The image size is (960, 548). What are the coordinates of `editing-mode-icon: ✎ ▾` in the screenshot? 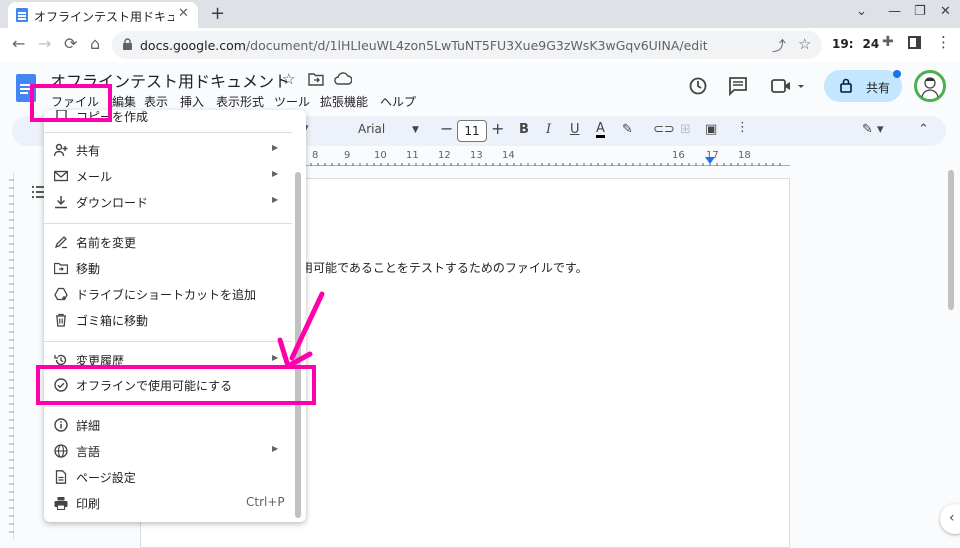 It's located at (873, 129).